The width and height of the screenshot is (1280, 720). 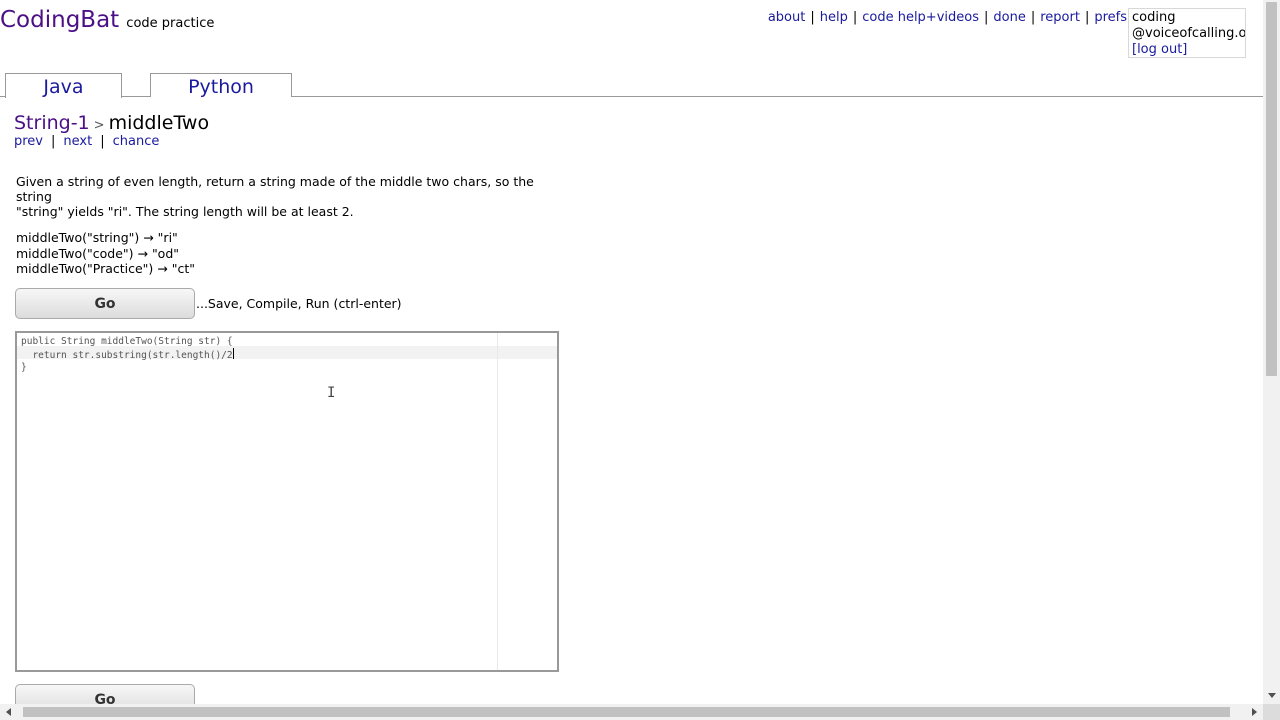 What do you see at coordinates (331, 393) in the screenshot?
I see `text-cursor-ibeam-icon: I` at bounding box center [331, 393].